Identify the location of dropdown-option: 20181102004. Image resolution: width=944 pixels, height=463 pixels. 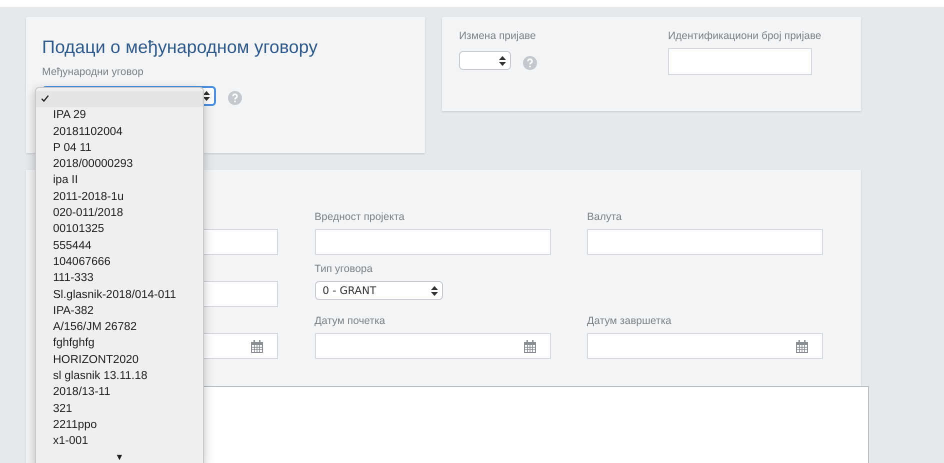
(119, 132).